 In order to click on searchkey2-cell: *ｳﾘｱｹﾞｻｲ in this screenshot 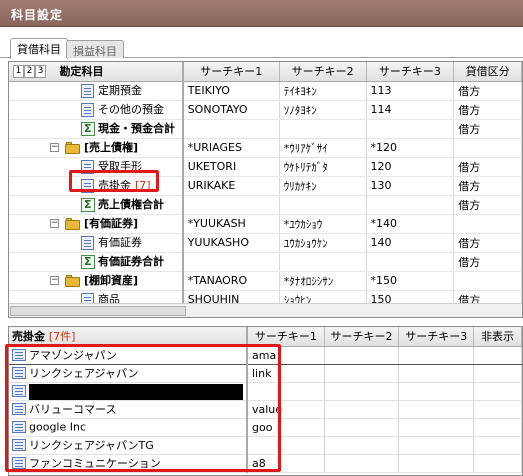, I will do `click(323, 148)`.